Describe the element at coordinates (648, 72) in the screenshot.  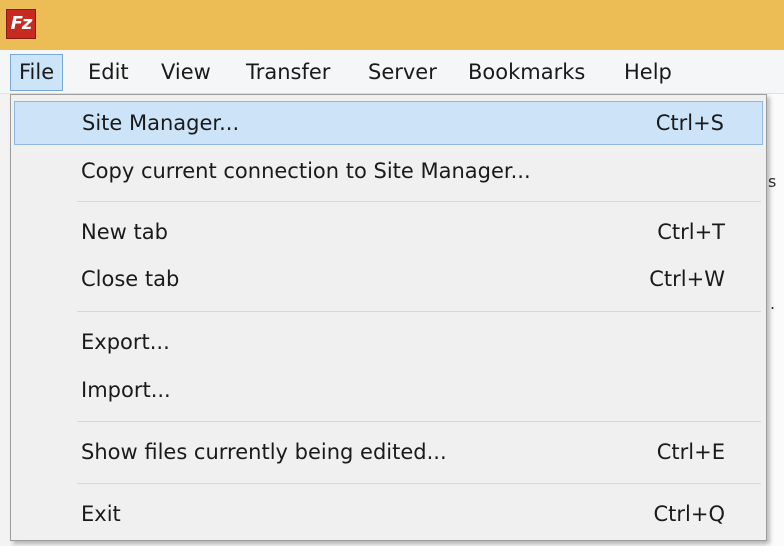
I see `menu-help: Help` at that location.